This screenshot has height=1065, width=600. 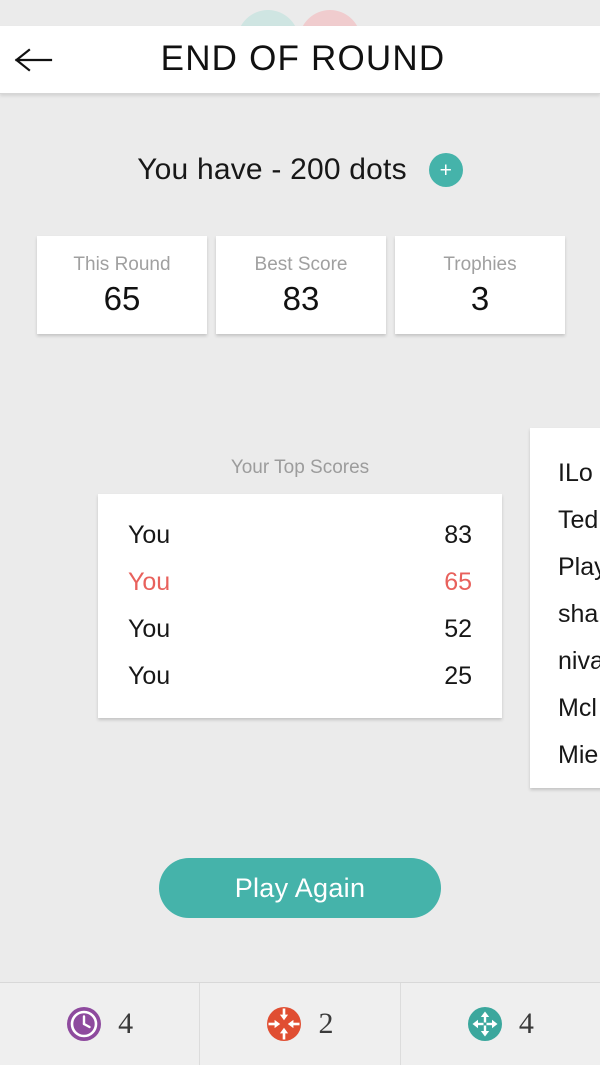 I want to click on score-row-value: 52, so click(x=458, y=629).